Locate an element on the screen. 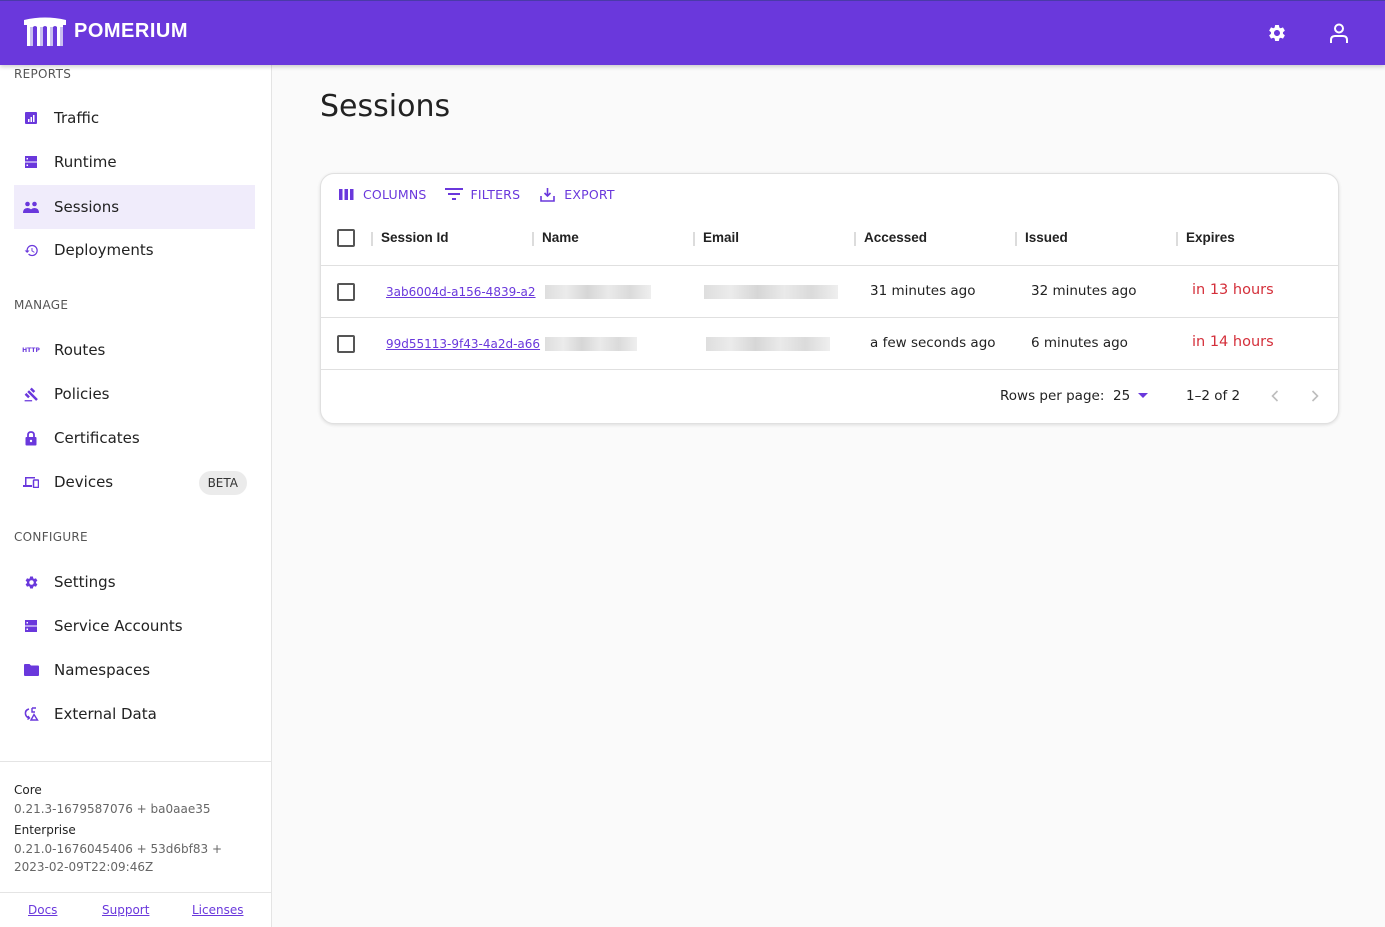 The width and height of the screenshot is (1385, 927). bar-chart-icon is located at coordinates (31, 118).